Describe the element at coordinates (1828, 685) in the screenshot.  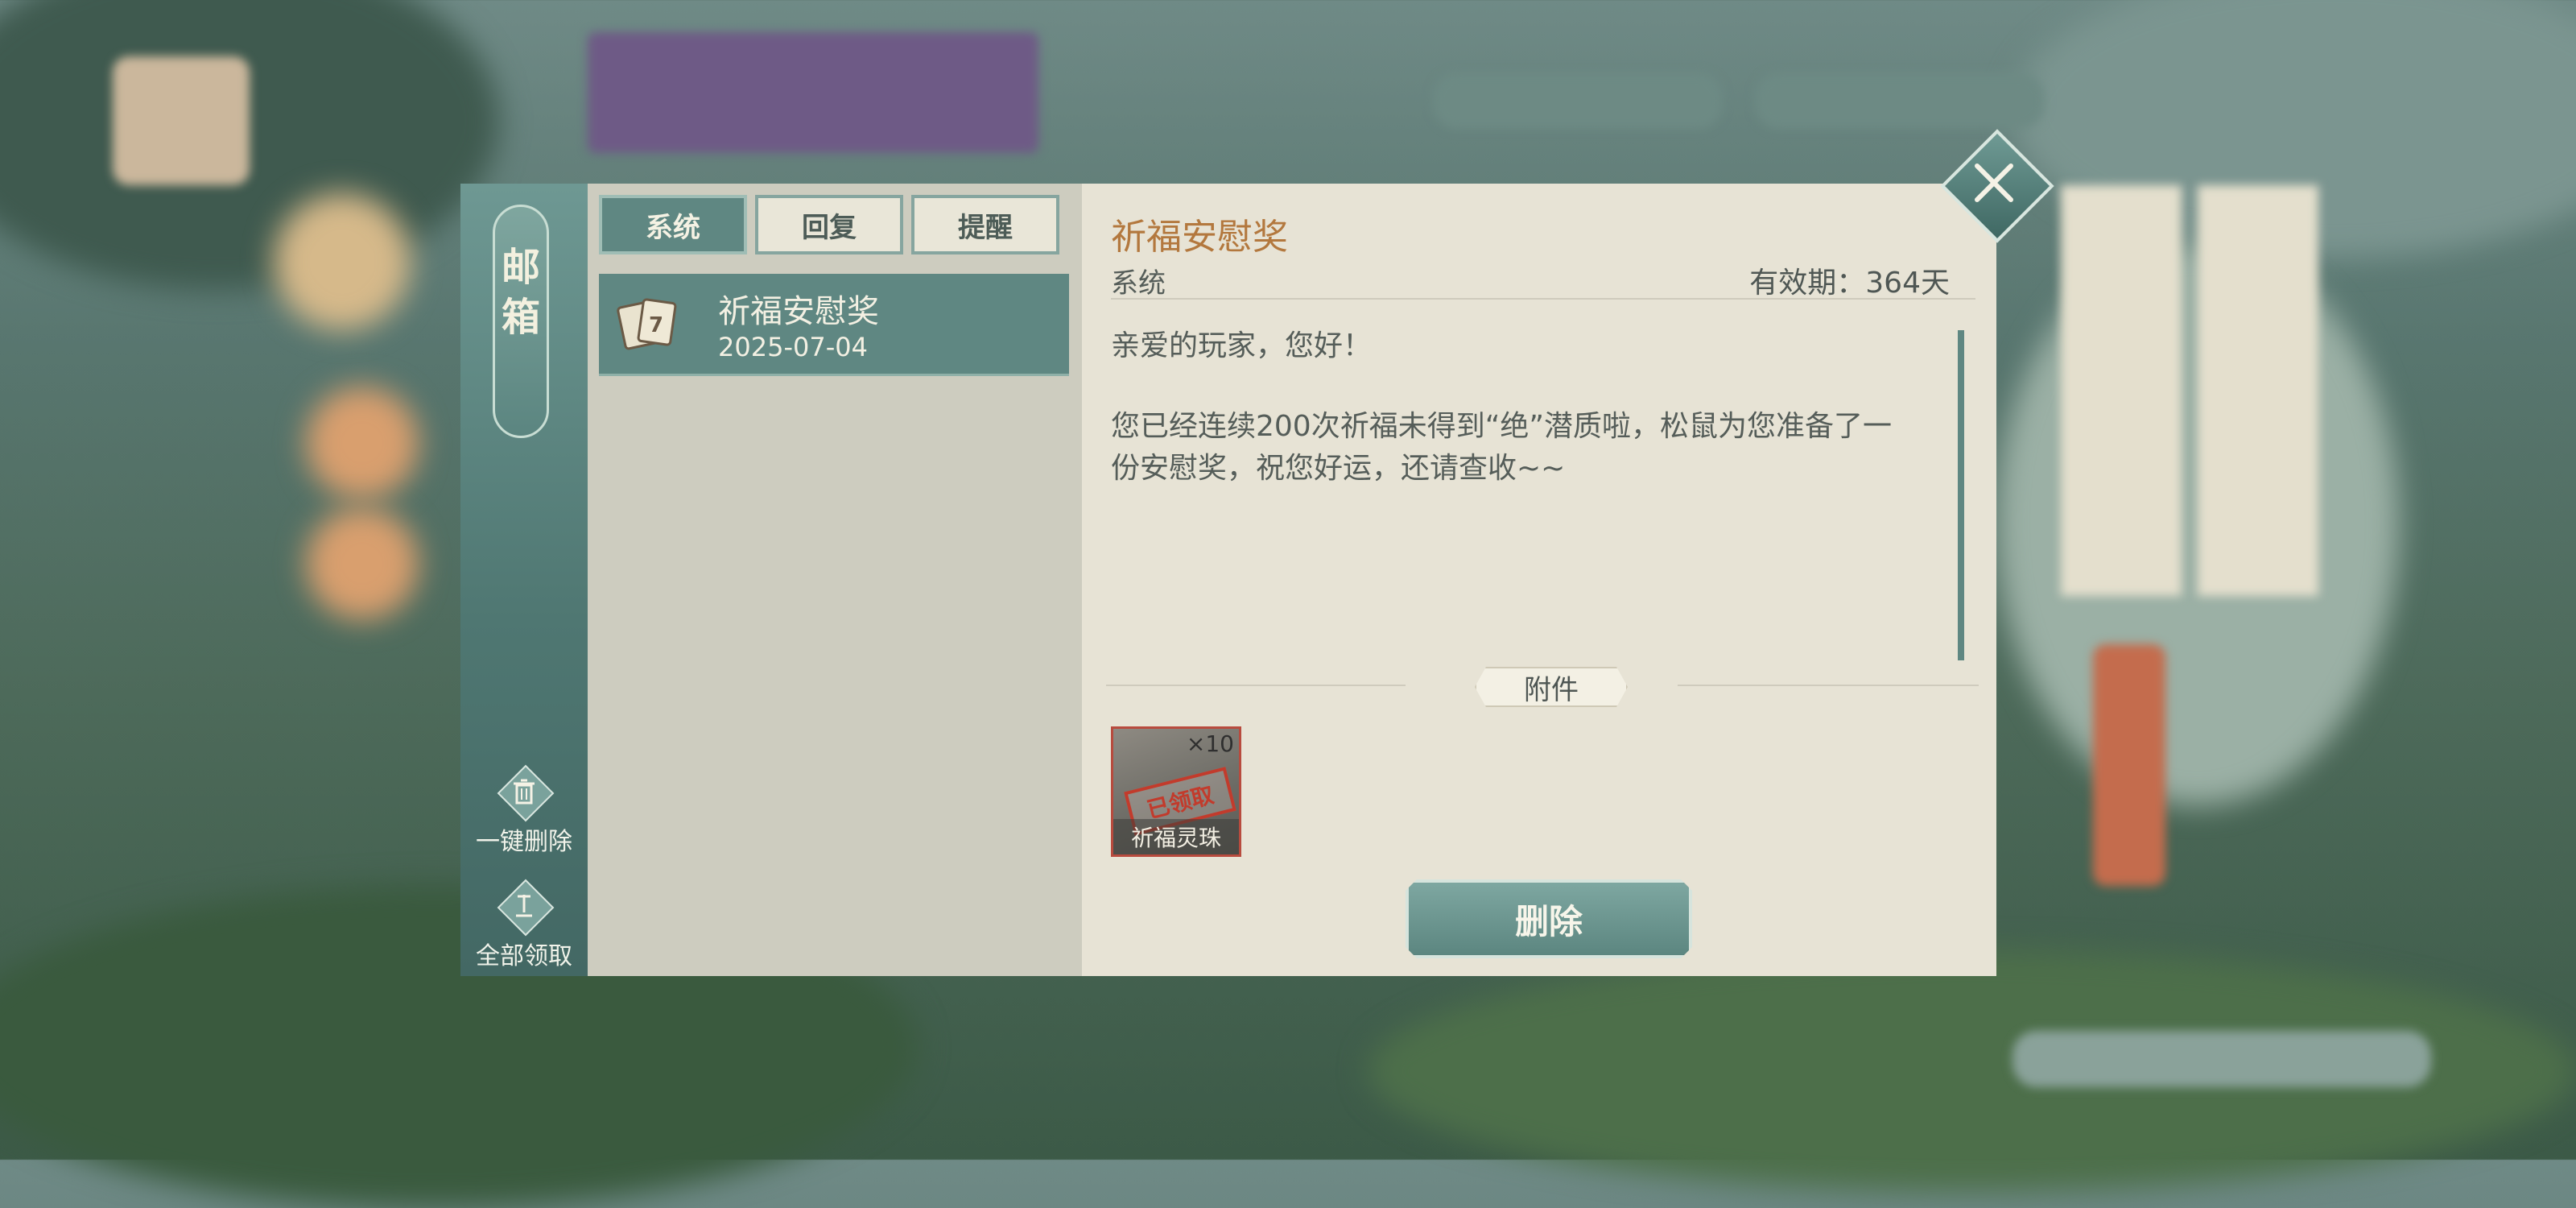
I see `attachment-divider-right` at that location.